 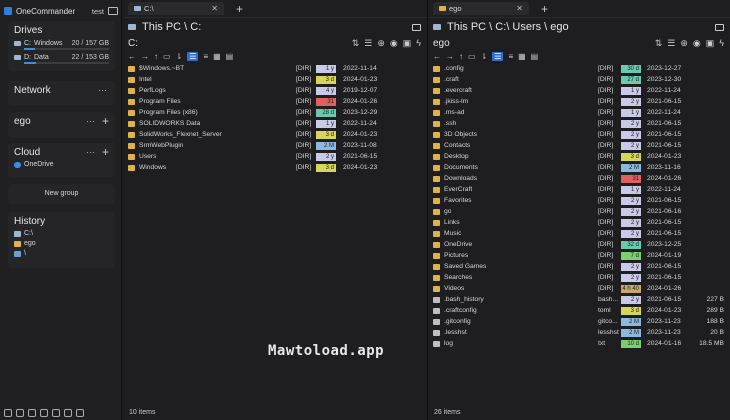 What do you see at coordinates (44, 413) in the screenshot?
I see `columns-icon` at bounding box center [44, 413].